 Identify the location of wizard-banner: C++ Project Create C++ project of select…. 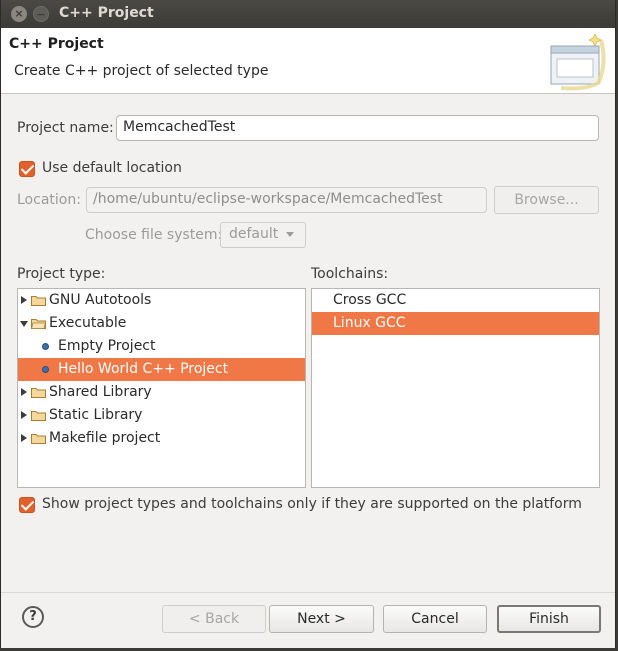
(308, 61).